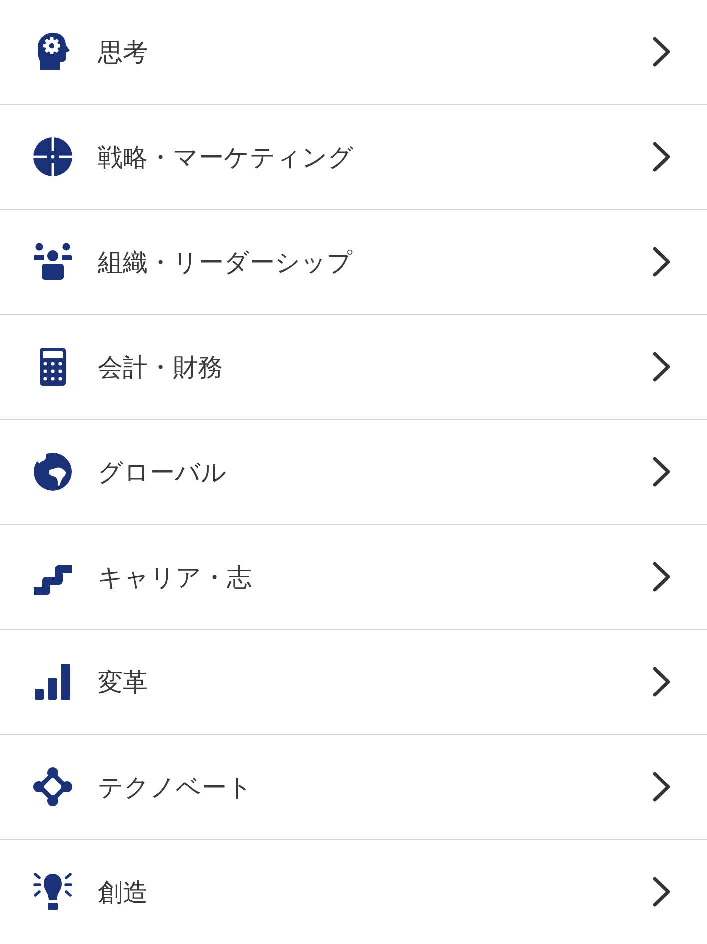  I want to click on crosshair-icon, so click(53, 157).